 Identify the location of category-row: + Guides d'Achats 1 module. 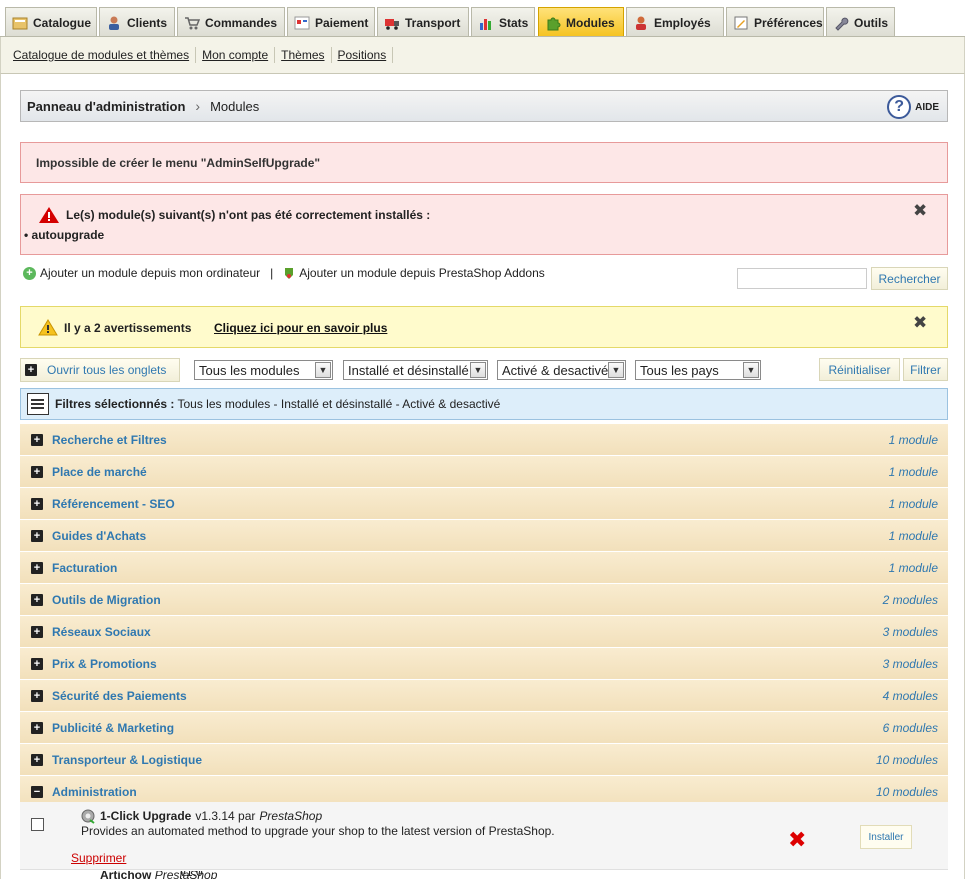
(484, 536).